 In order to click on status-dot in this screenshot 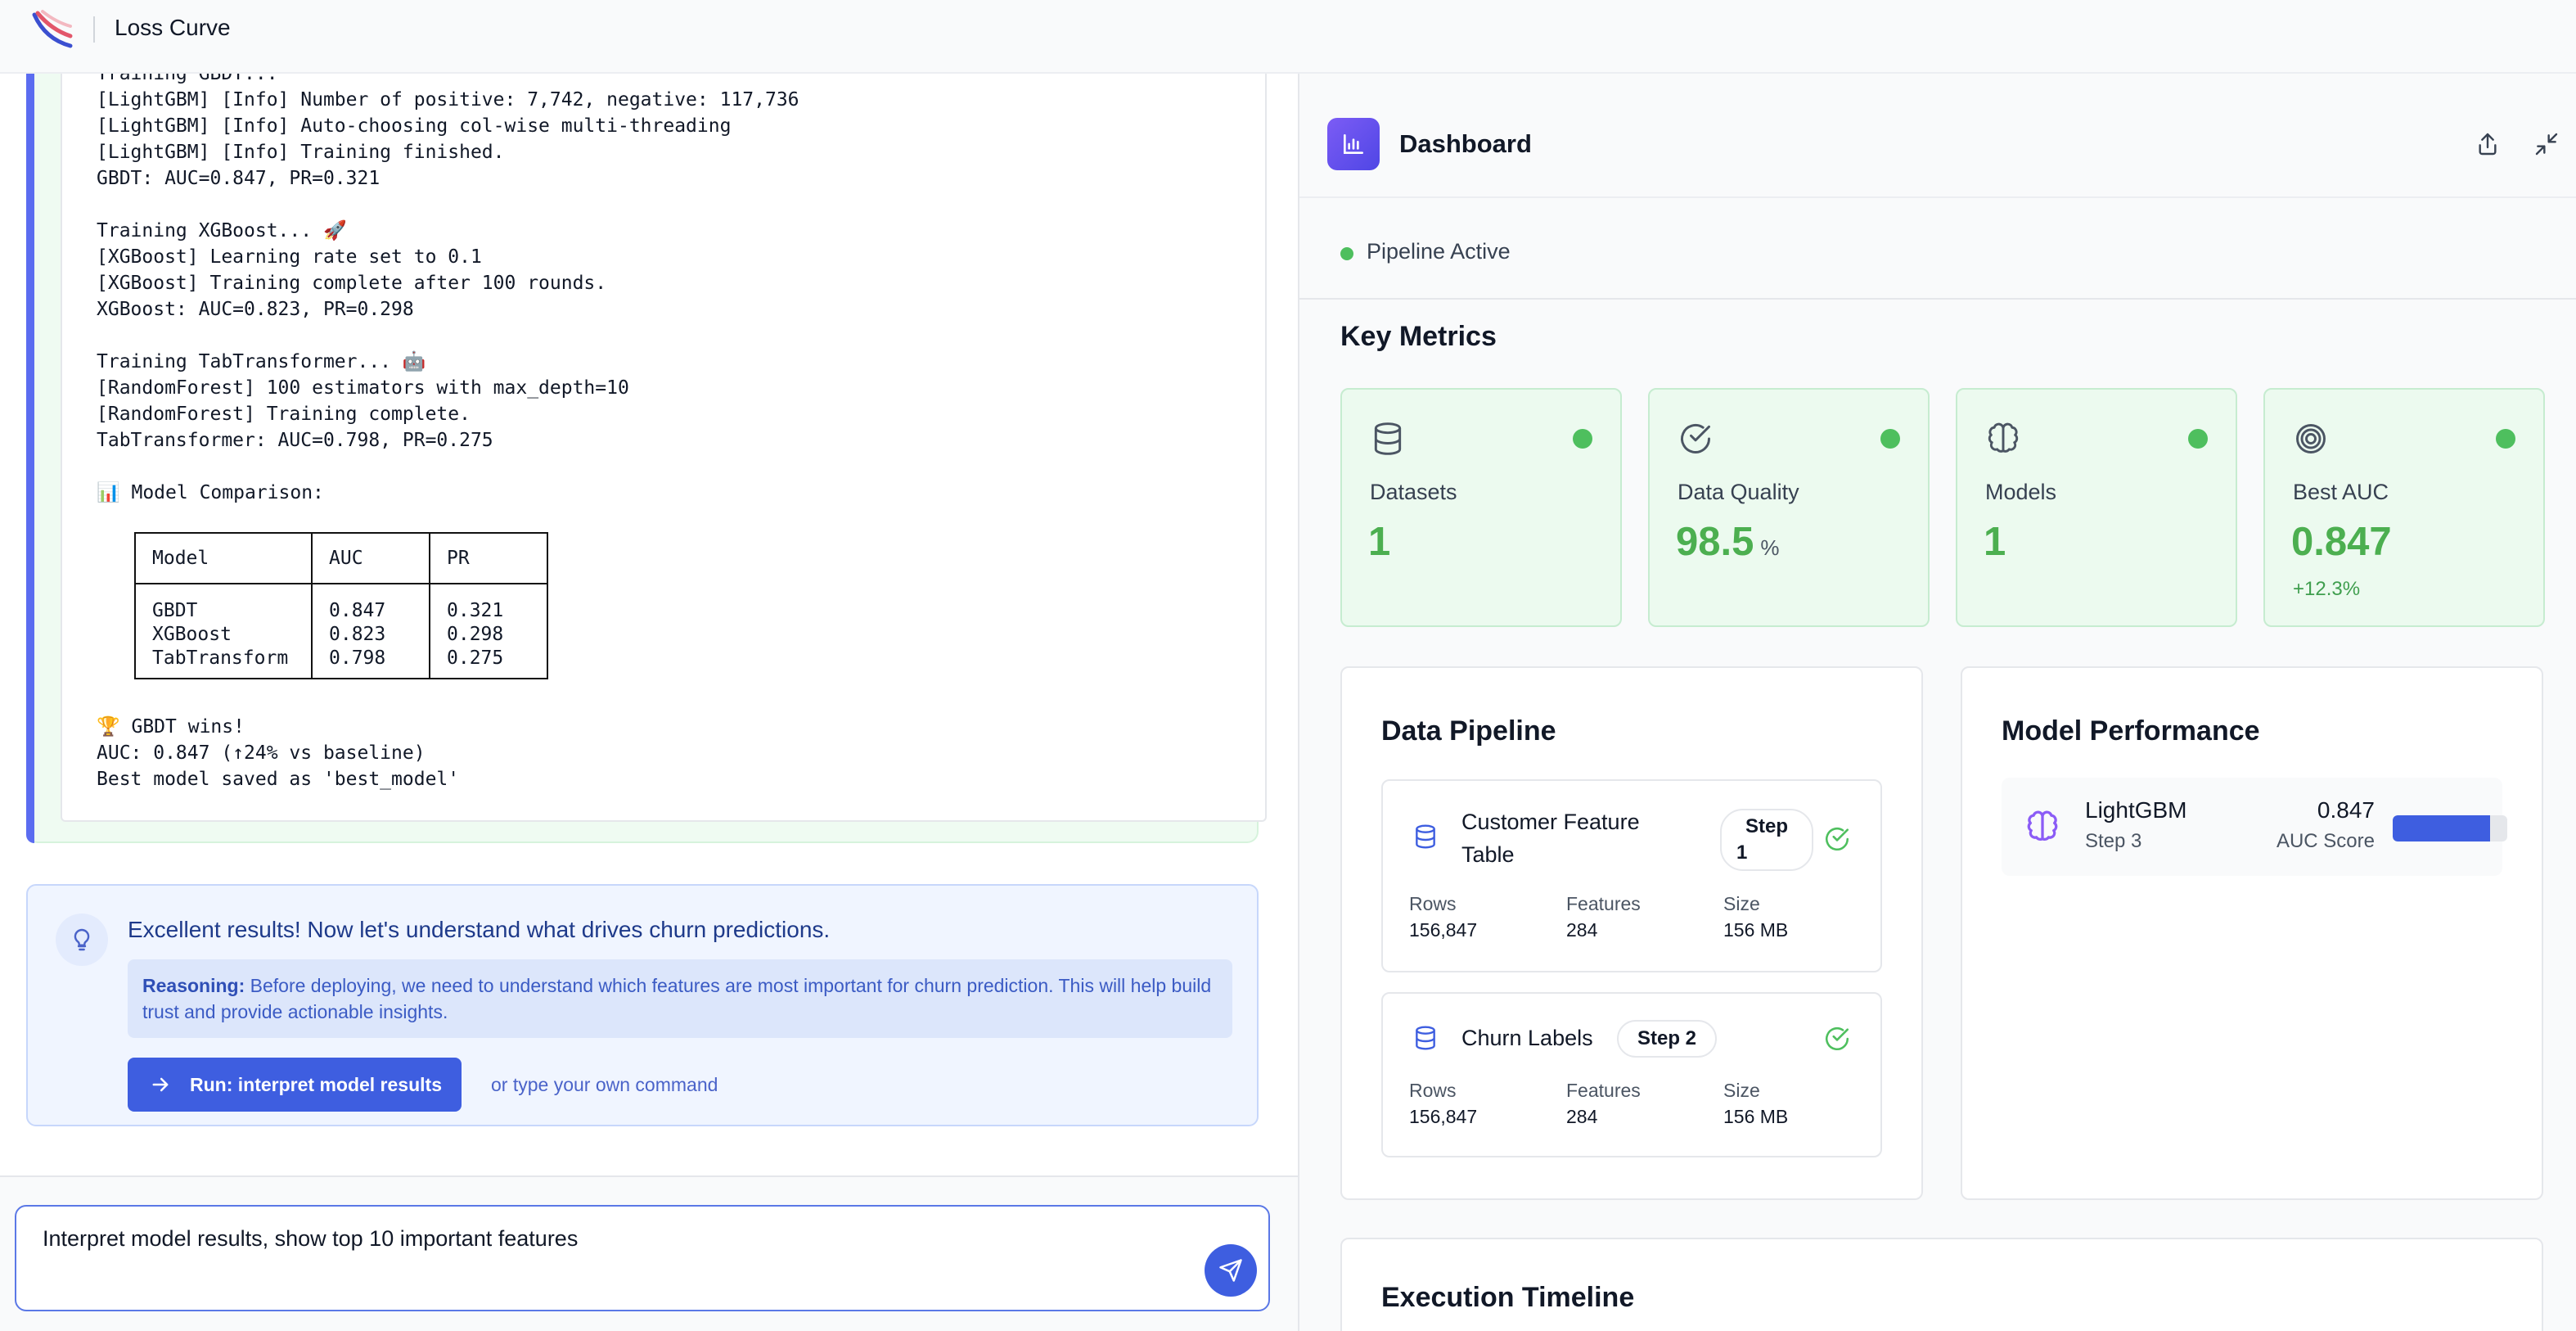, I will do `click(1346, 253)`.